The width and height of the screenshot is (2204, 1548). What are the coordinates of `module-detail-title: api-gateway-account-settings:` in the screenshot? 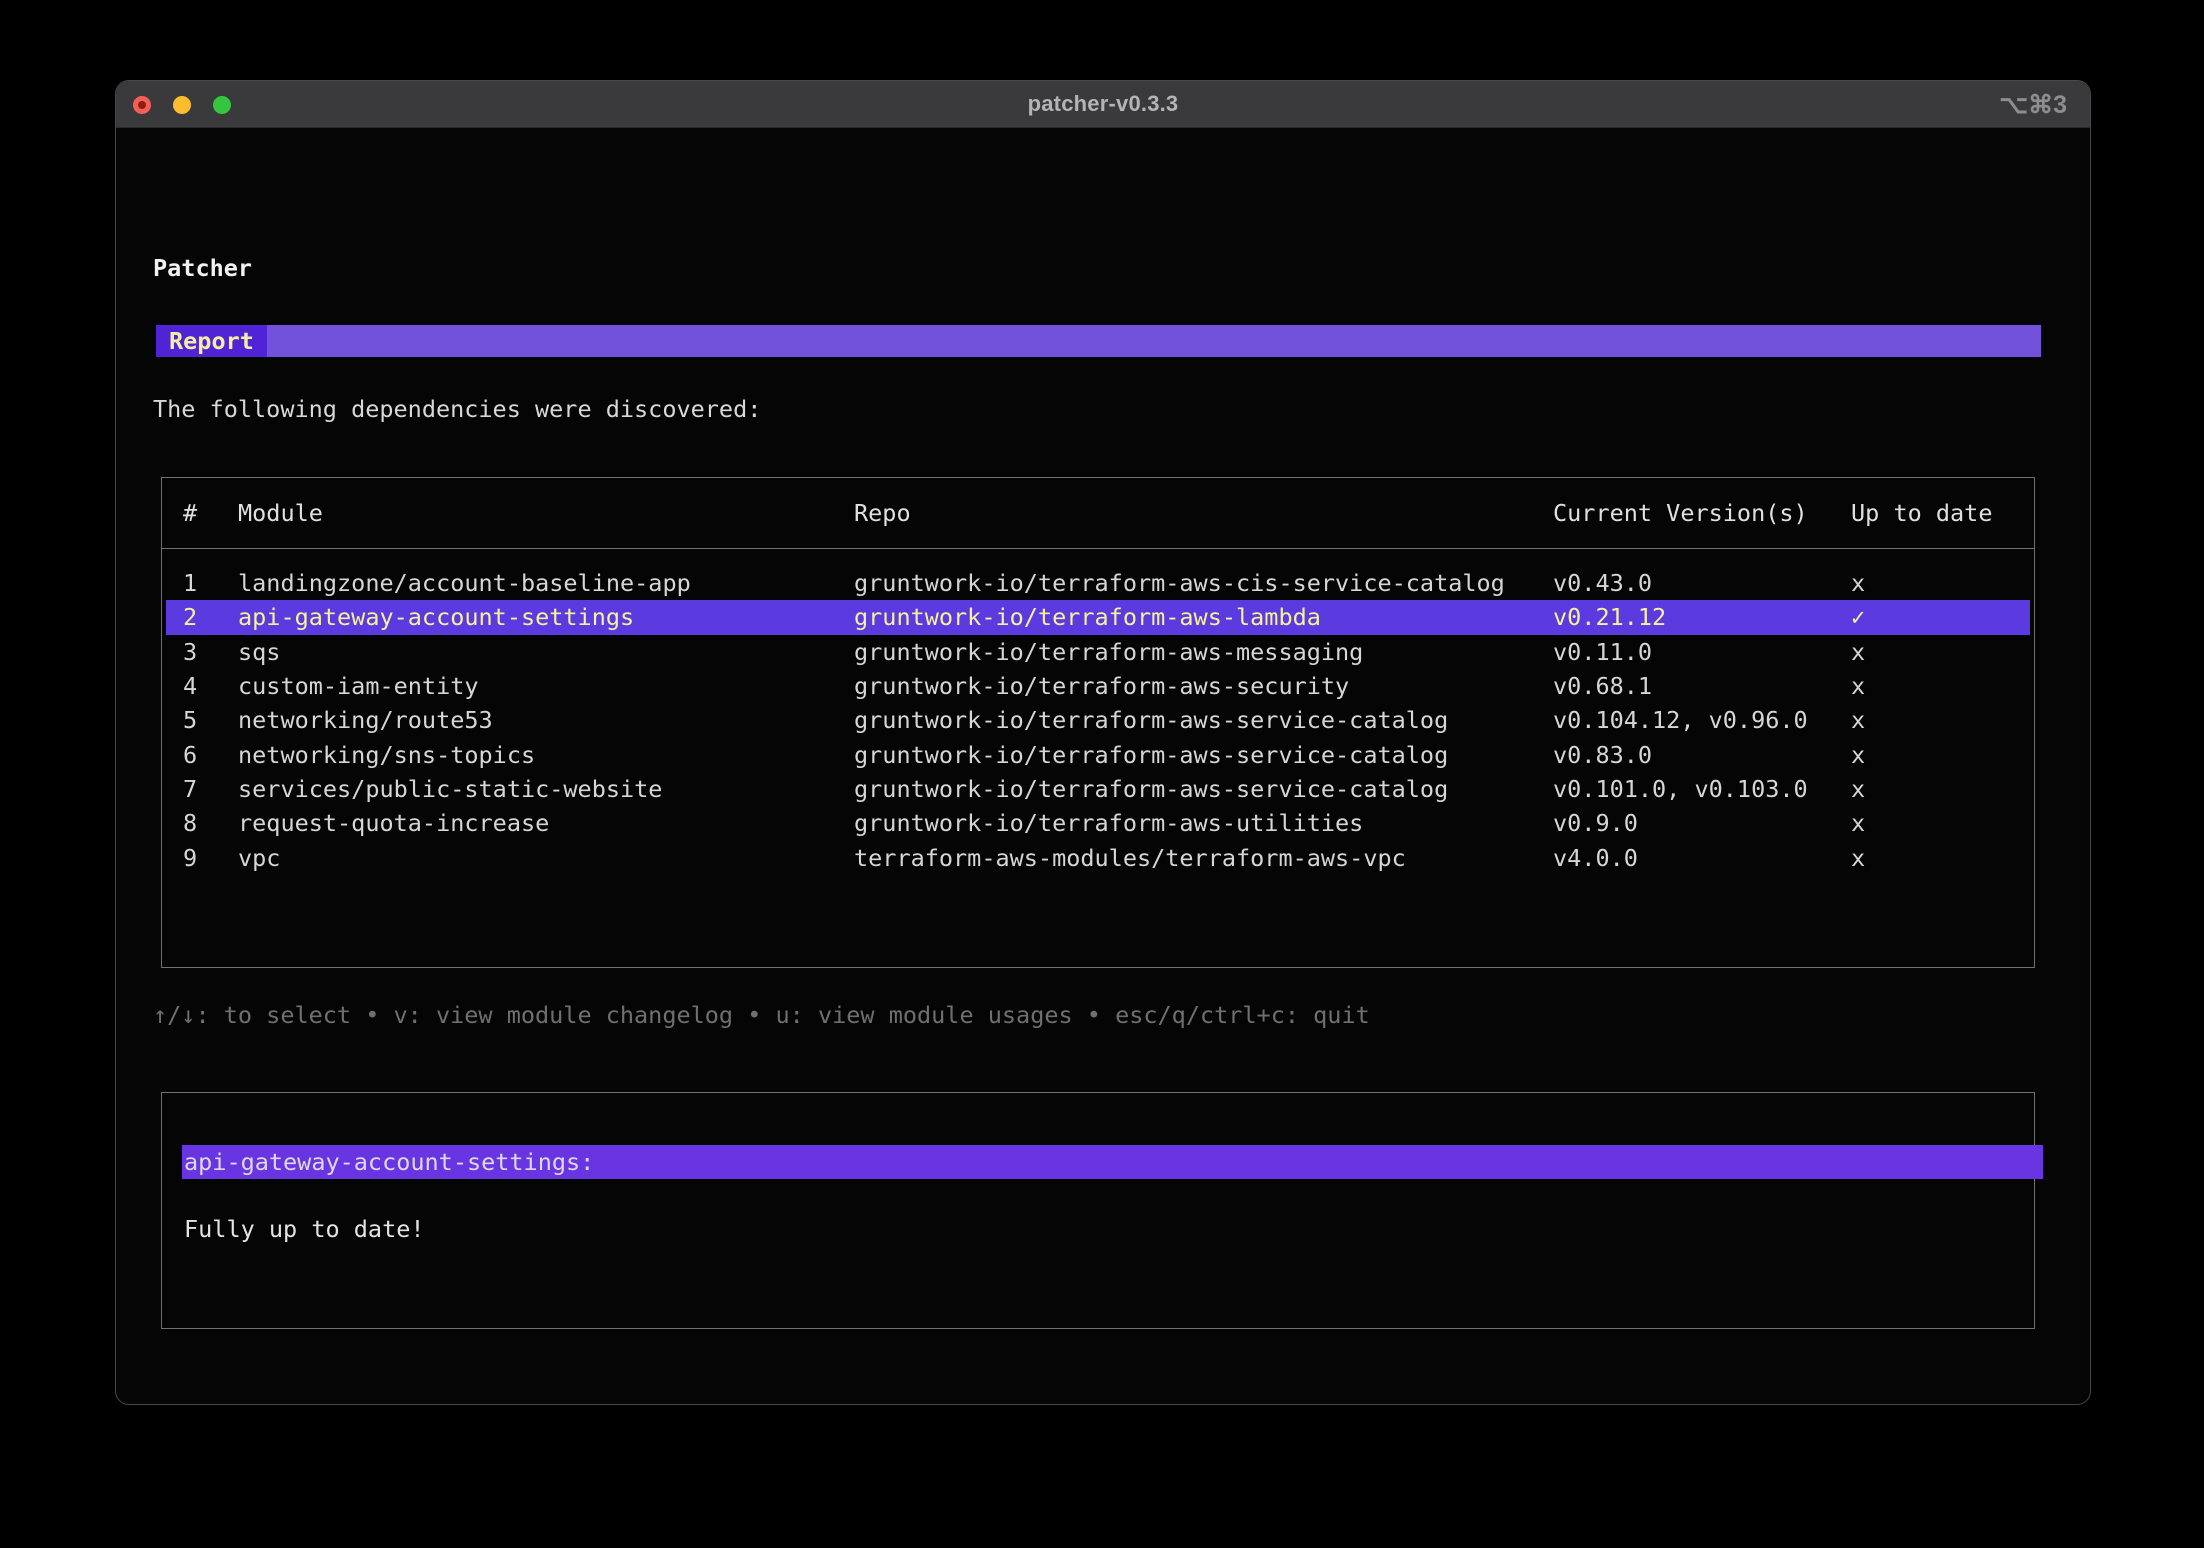 It's located at (389, 1162).